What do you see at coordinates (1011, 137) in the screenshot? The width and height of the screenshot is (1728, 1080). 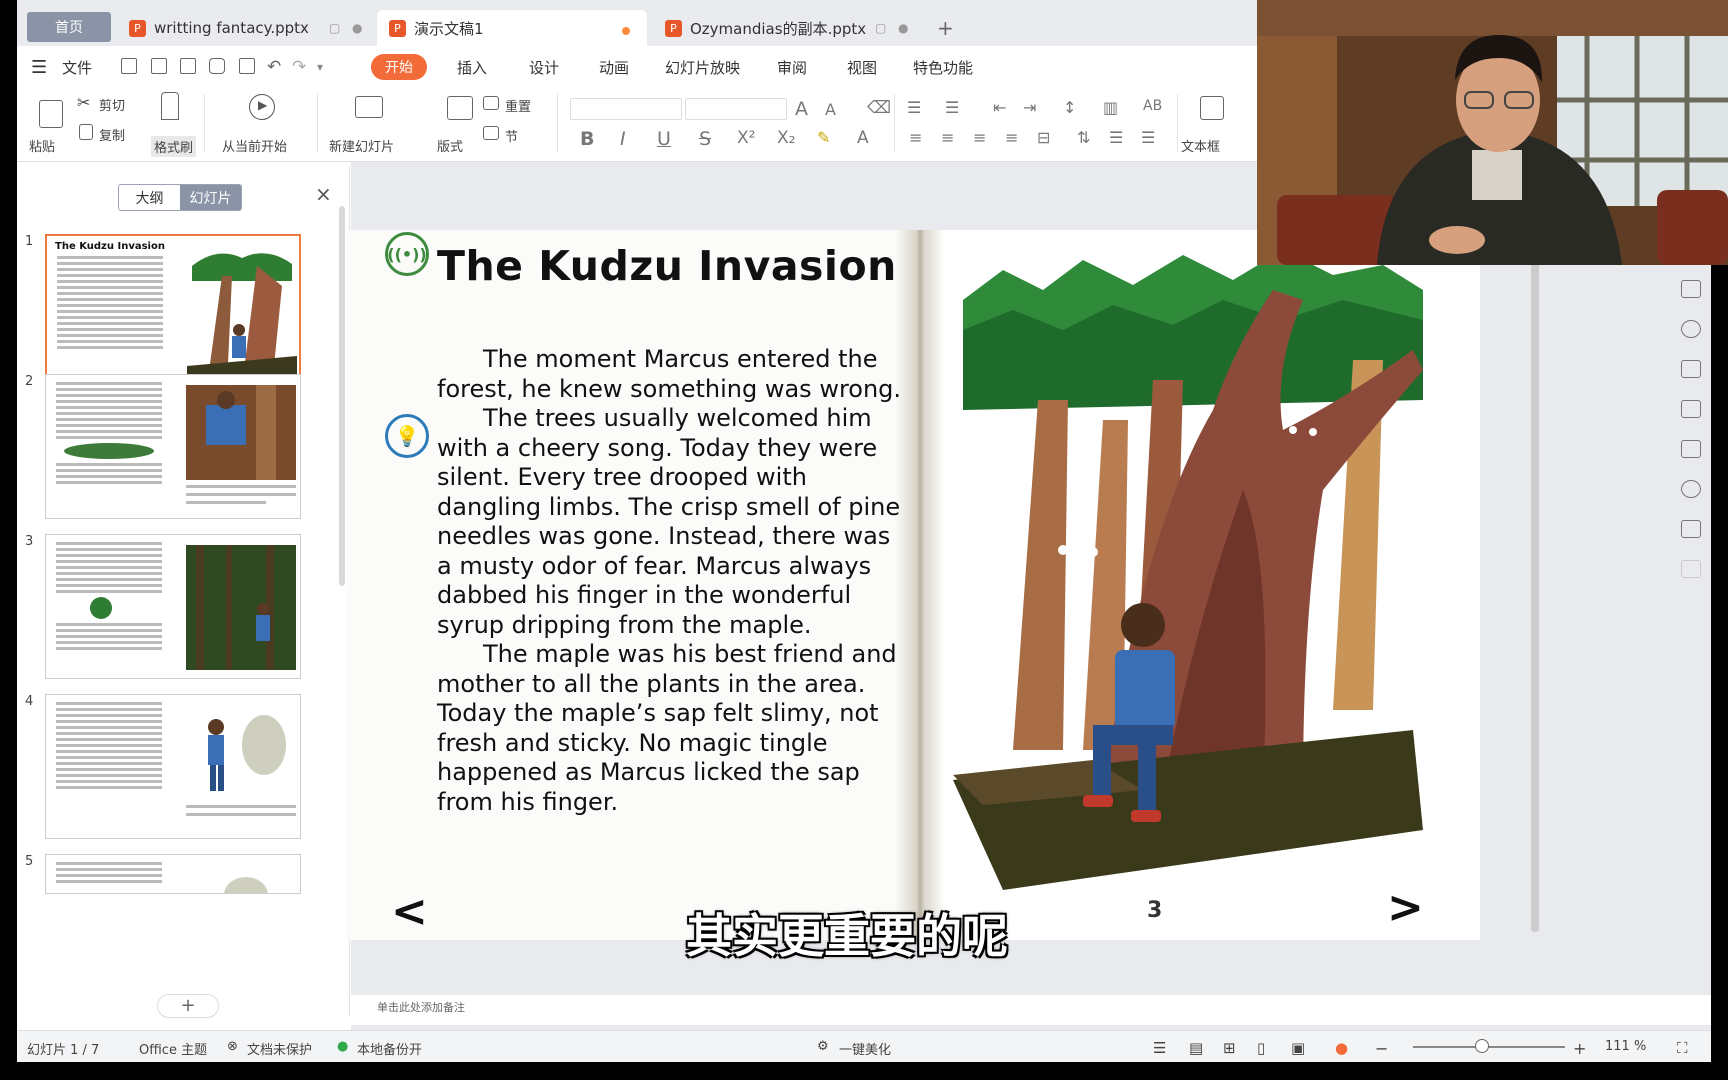 I see `justify-icon: ≡` at bounding box center [1011, 137].